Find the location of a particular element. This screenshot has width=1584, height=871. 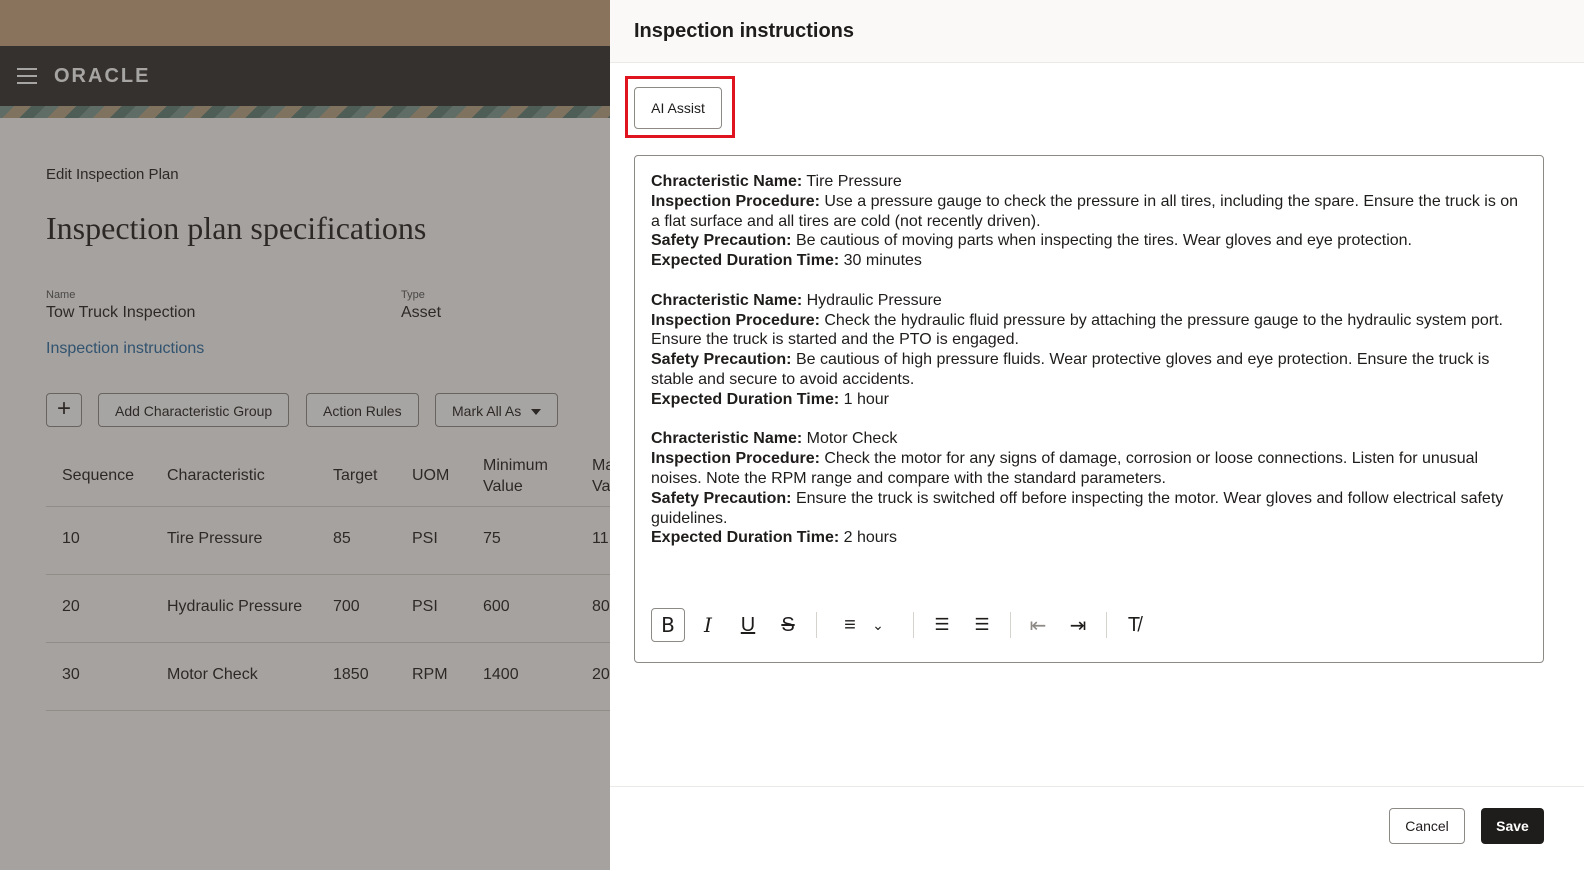

indent-icon: ⇥ is located at coordinates (1078, 625).